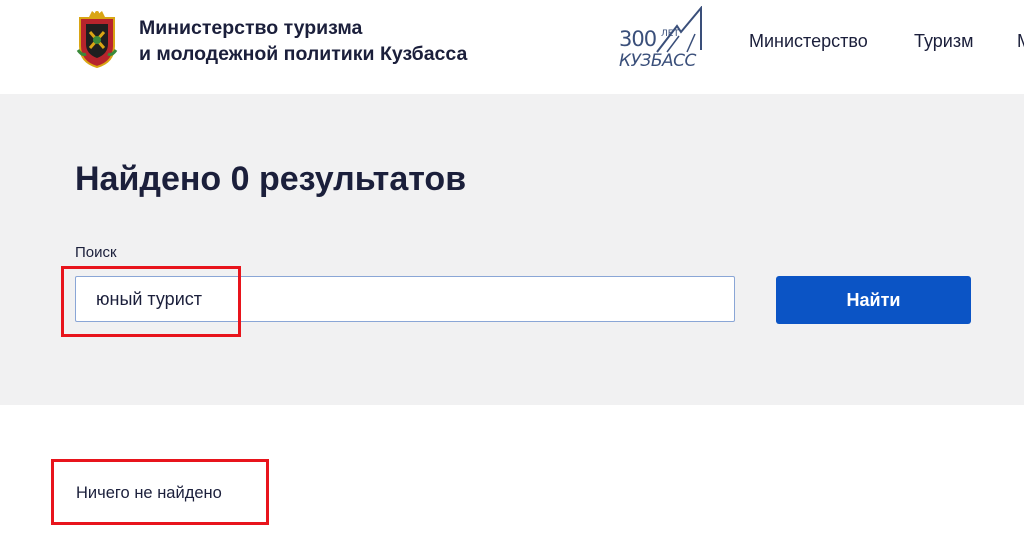 This screenshot has width=1024, height=546. Describe the element at coordinates (303, 54) in the screenshot. I see `org-name-line2: и молодежной политики Кузбасса` at that location.